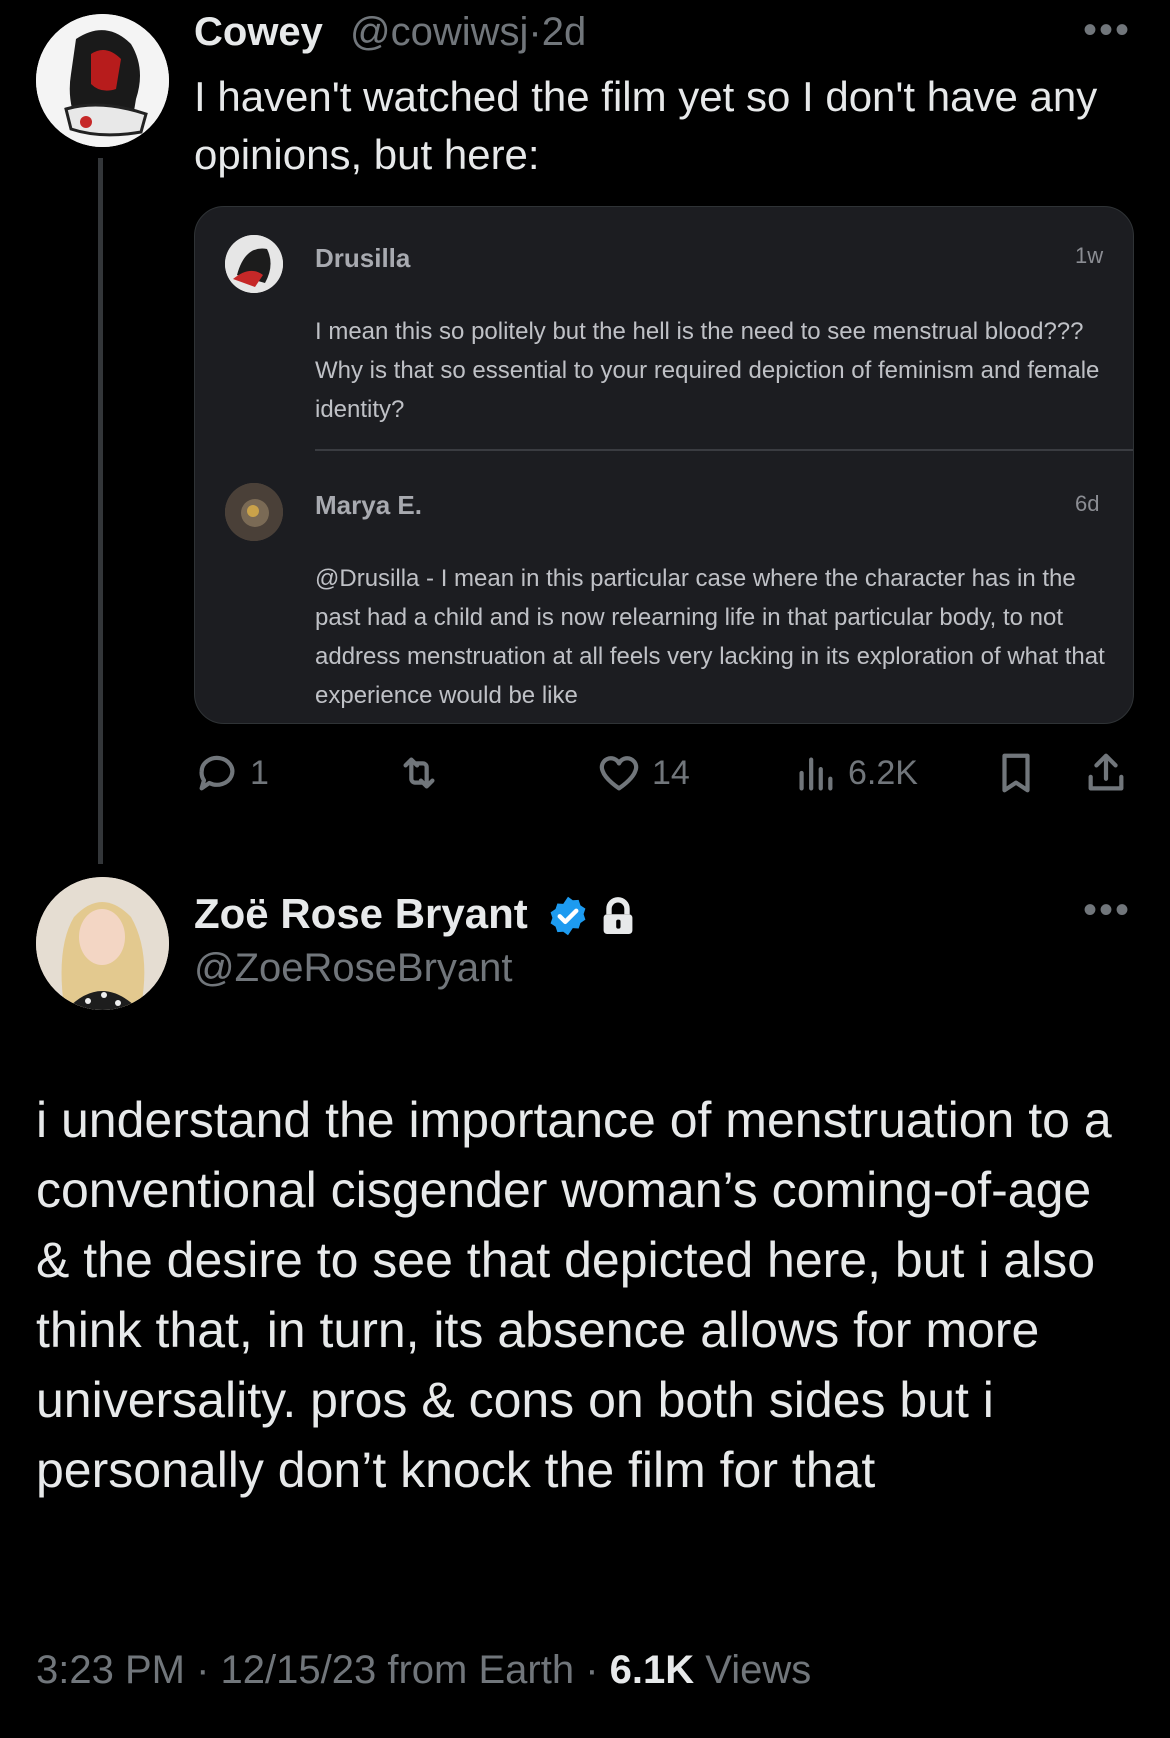 This screenshot has height=1738, width=1170. Describe the element at coordinates (758, 1670) in the screenshot. I see `views-label: Views` at that location.